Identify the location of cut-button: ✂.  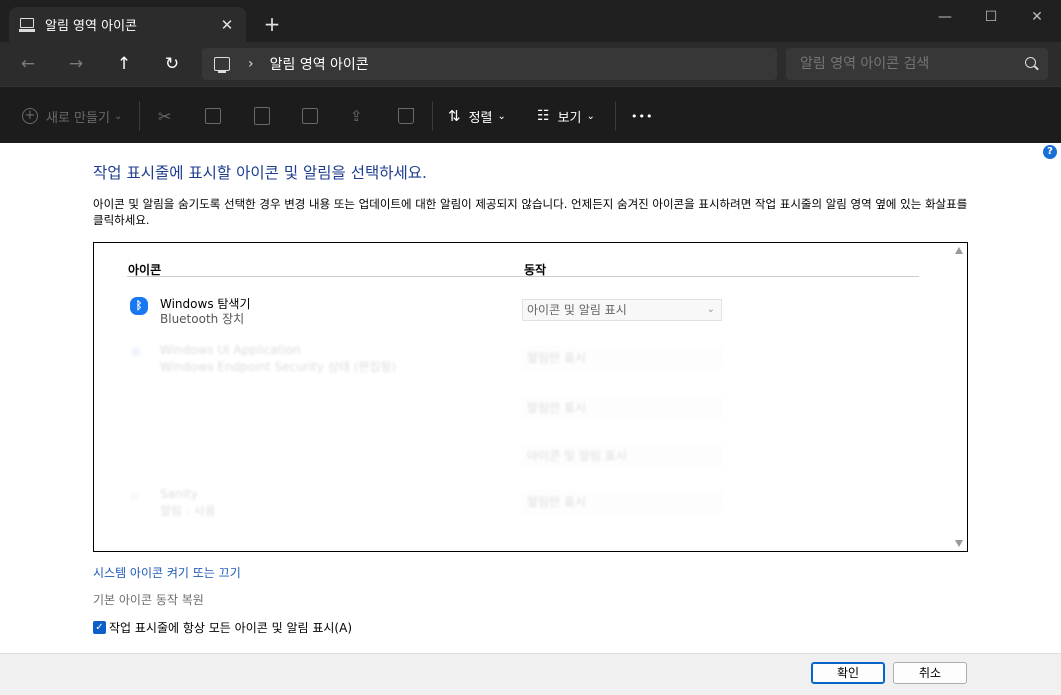
(164, 116).